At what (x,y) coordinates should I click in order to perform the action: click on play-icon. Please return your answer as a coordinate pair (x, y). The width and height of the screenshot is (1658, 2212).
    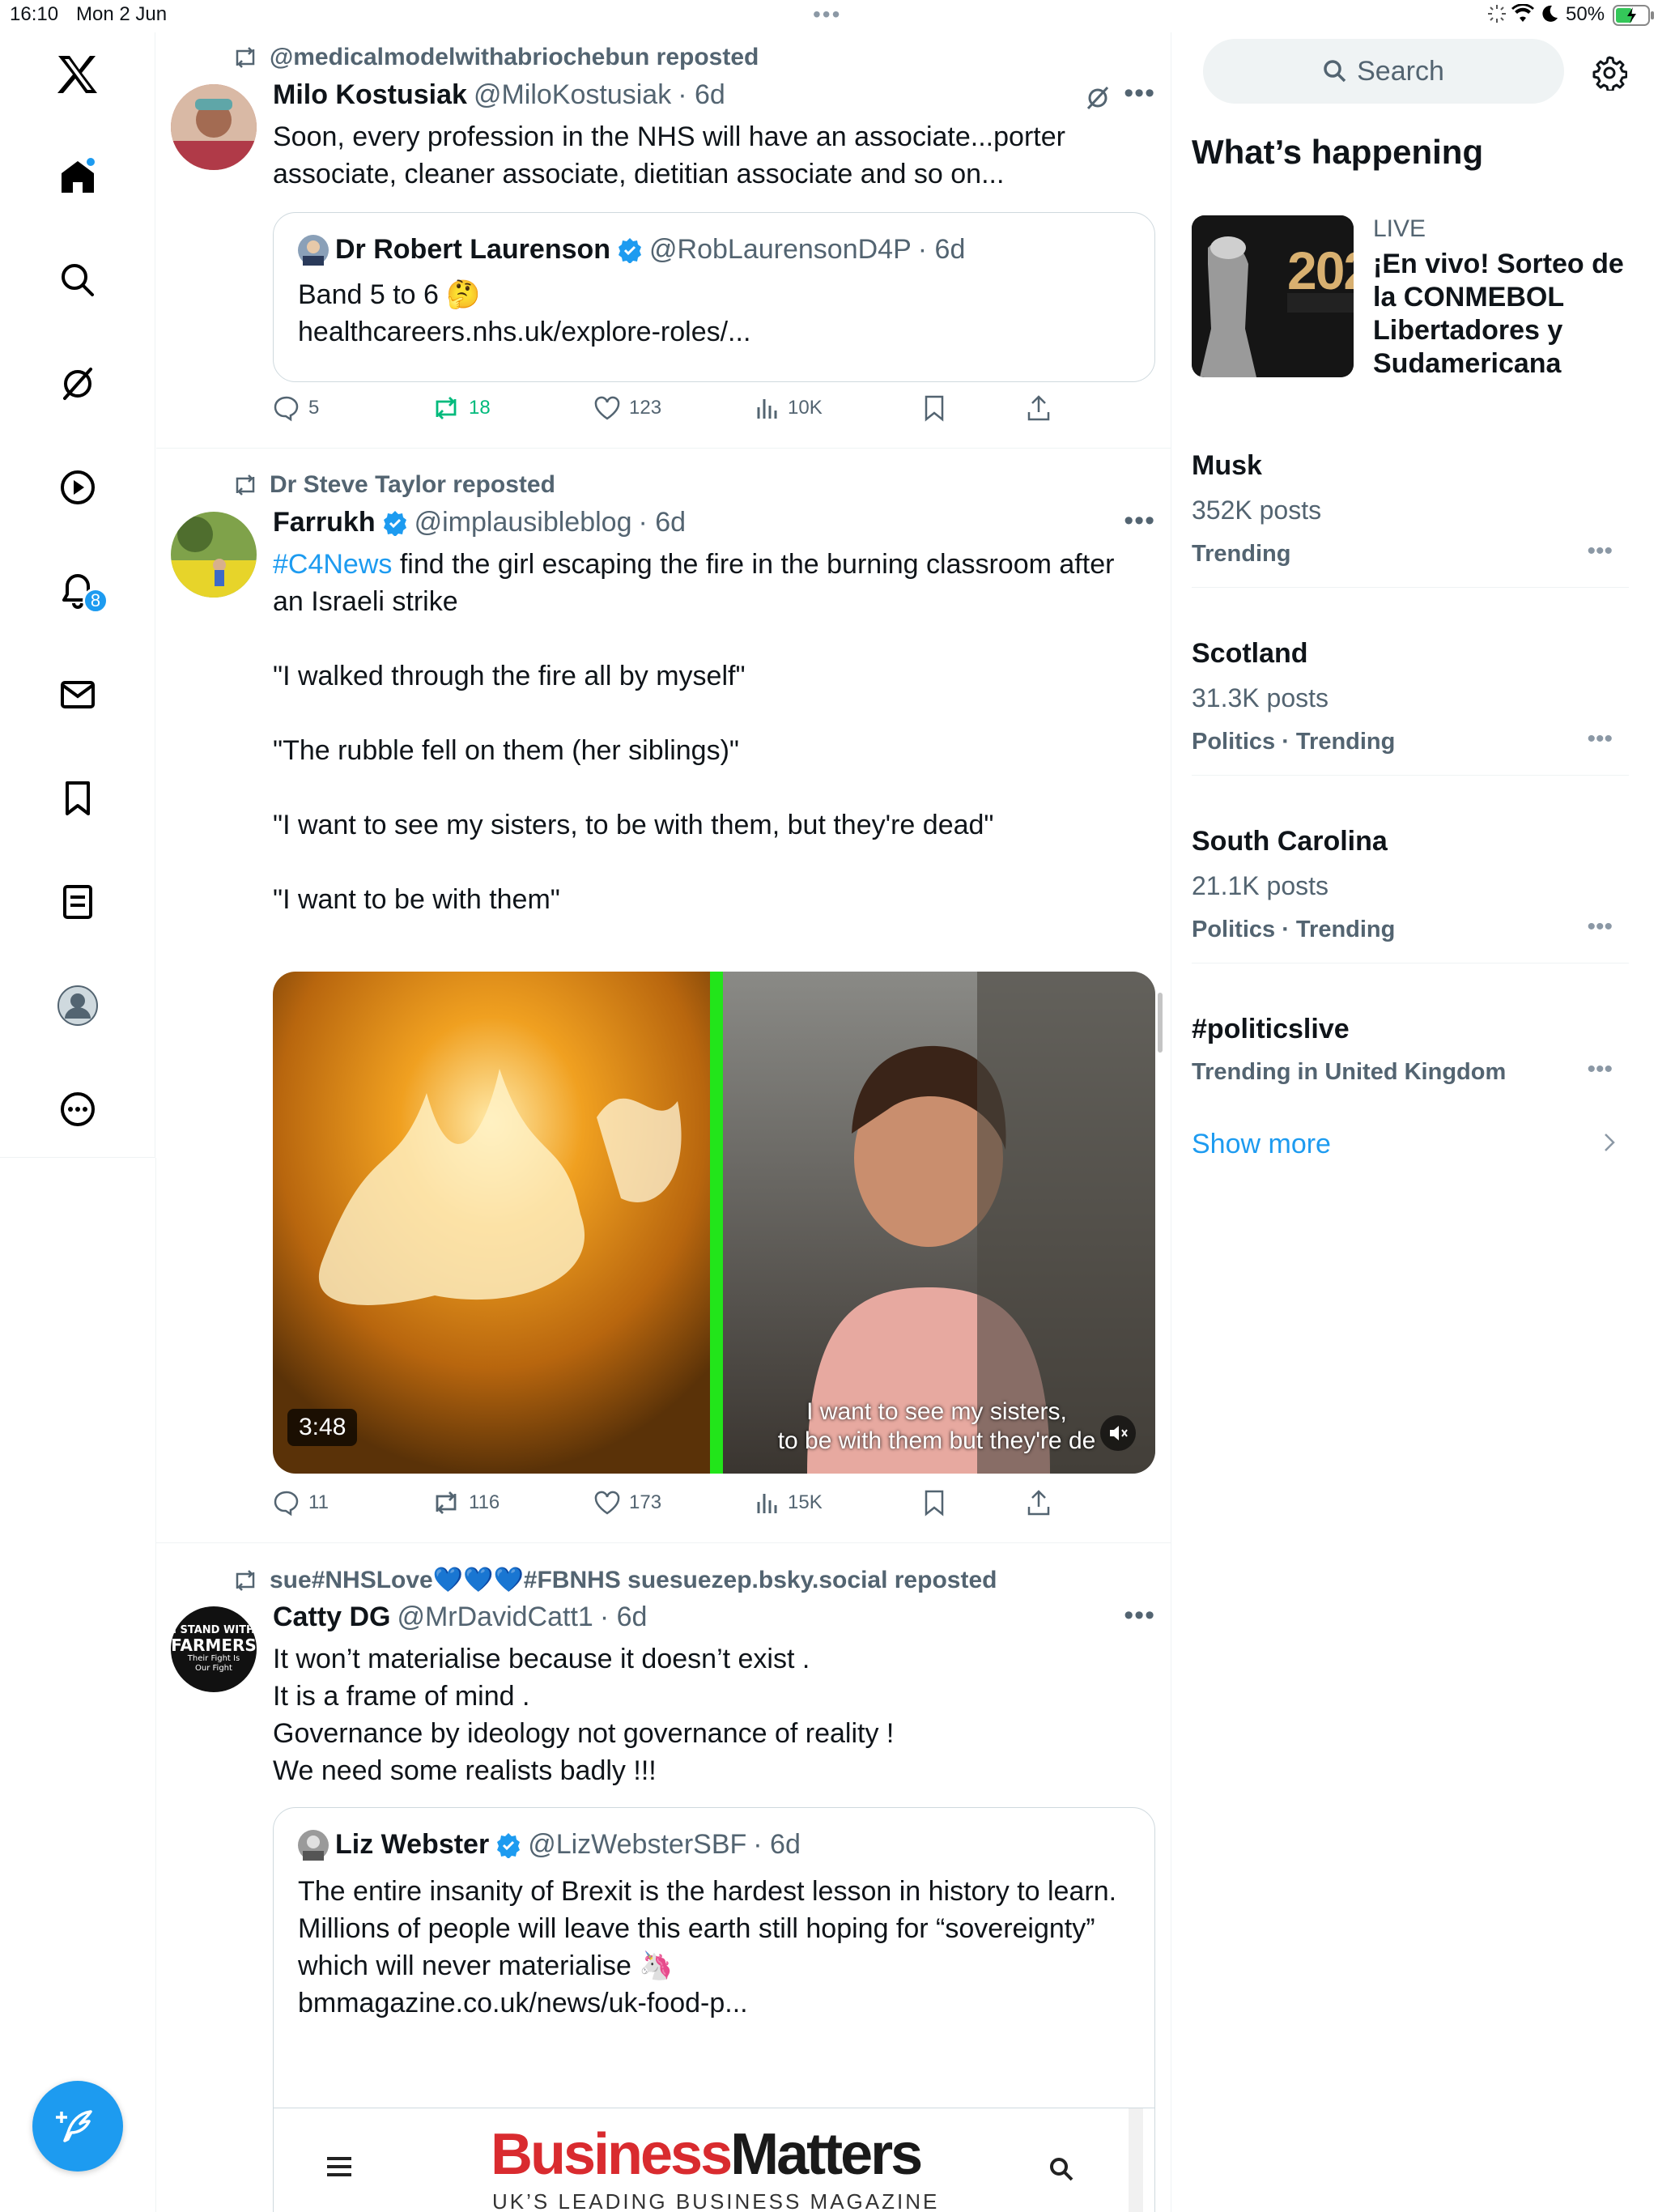
    Looking at the image, I should click on (78, 488).